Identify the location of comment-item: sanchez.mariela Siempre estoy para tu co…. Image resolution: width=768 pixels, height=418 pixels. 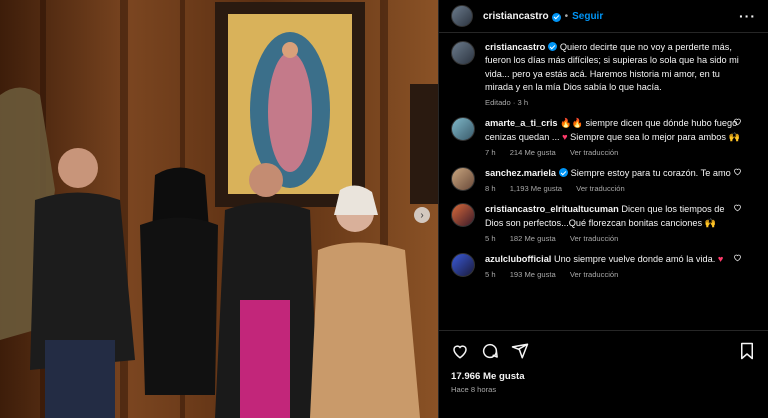
(603, 180).